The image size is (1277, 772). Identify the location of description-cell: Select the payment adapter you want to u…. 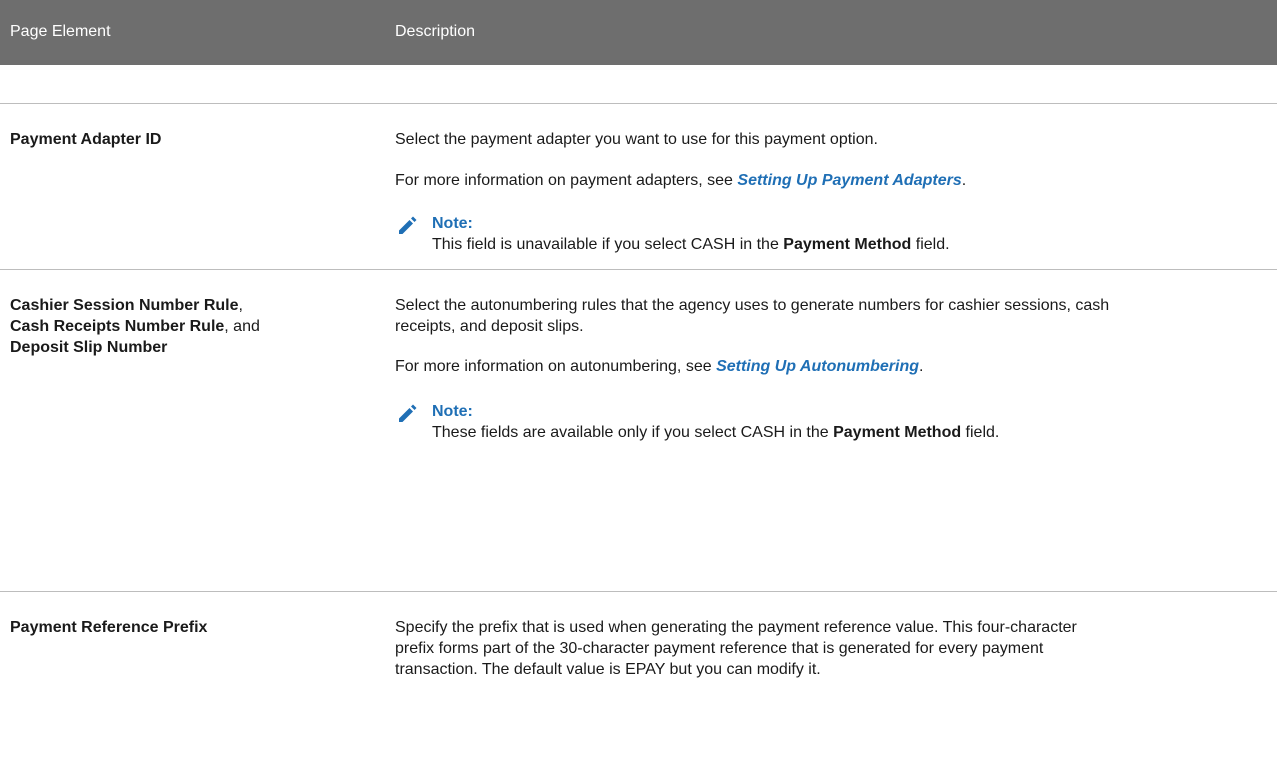
(835, 160).